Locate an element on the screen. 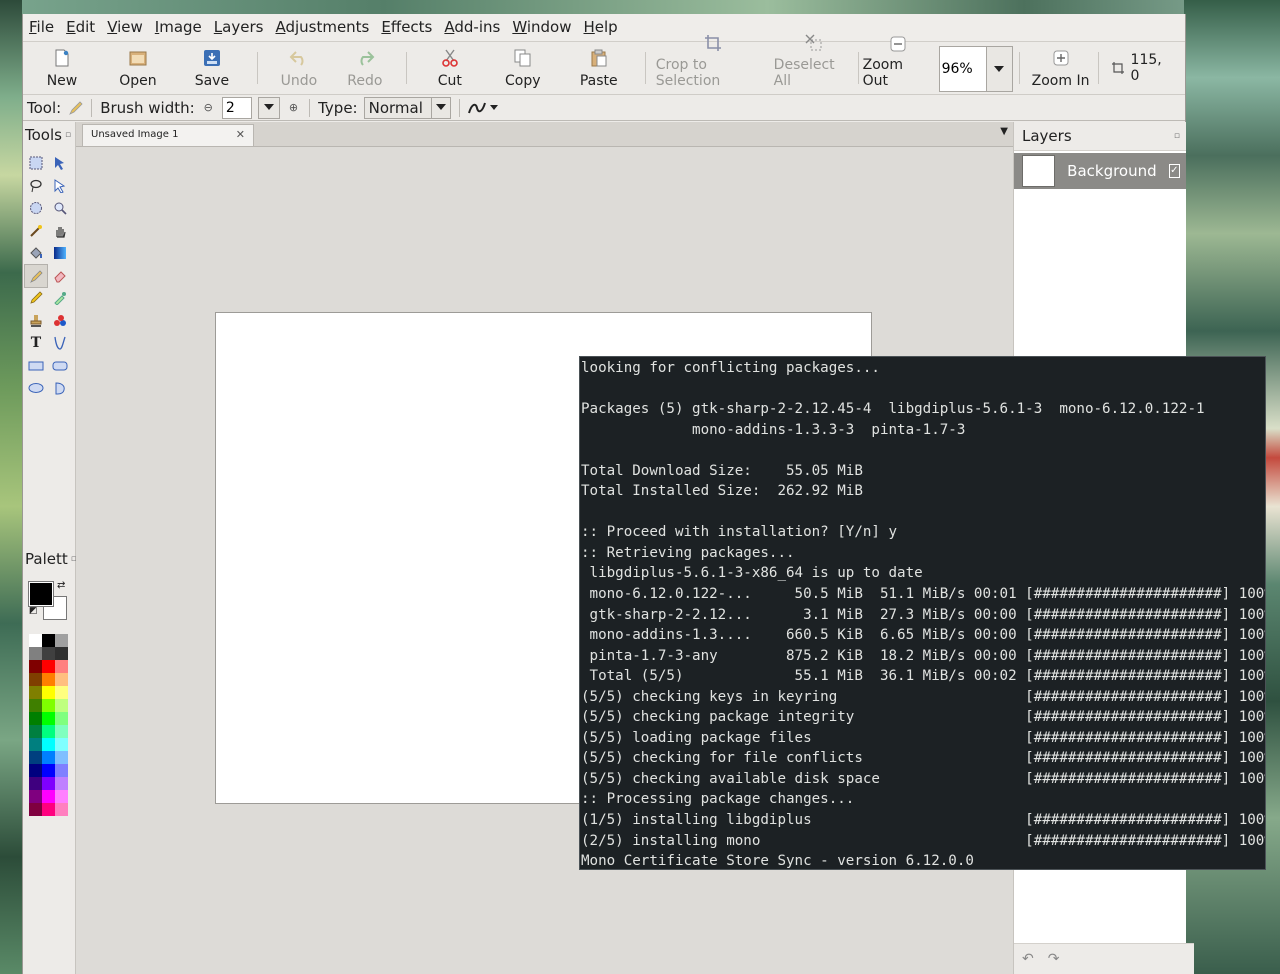 Image resolution: width=1280 pixels, height=974 pixels. undo-button: Undo is located at coordinates (299, 68).